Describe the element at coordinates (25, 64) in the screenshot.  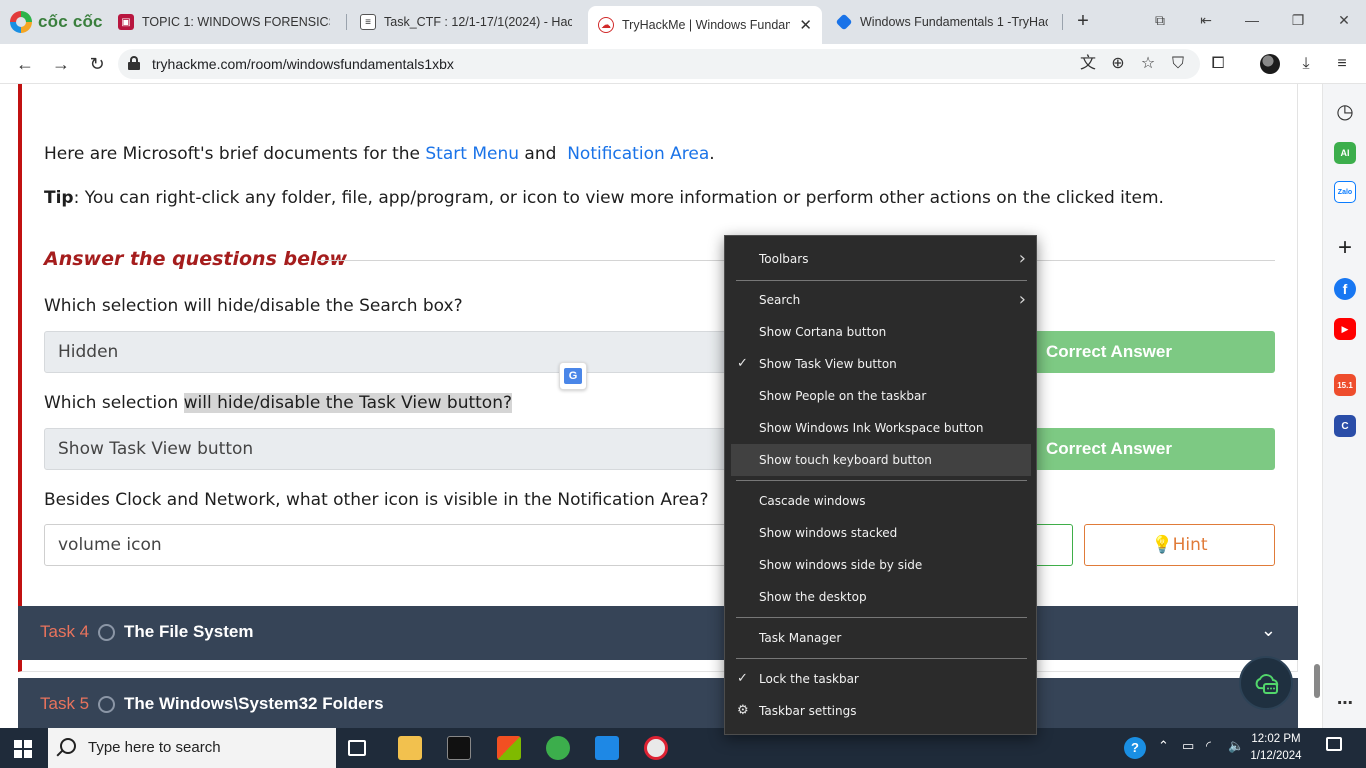
I see `back-arrow-icon: ←` at that location.